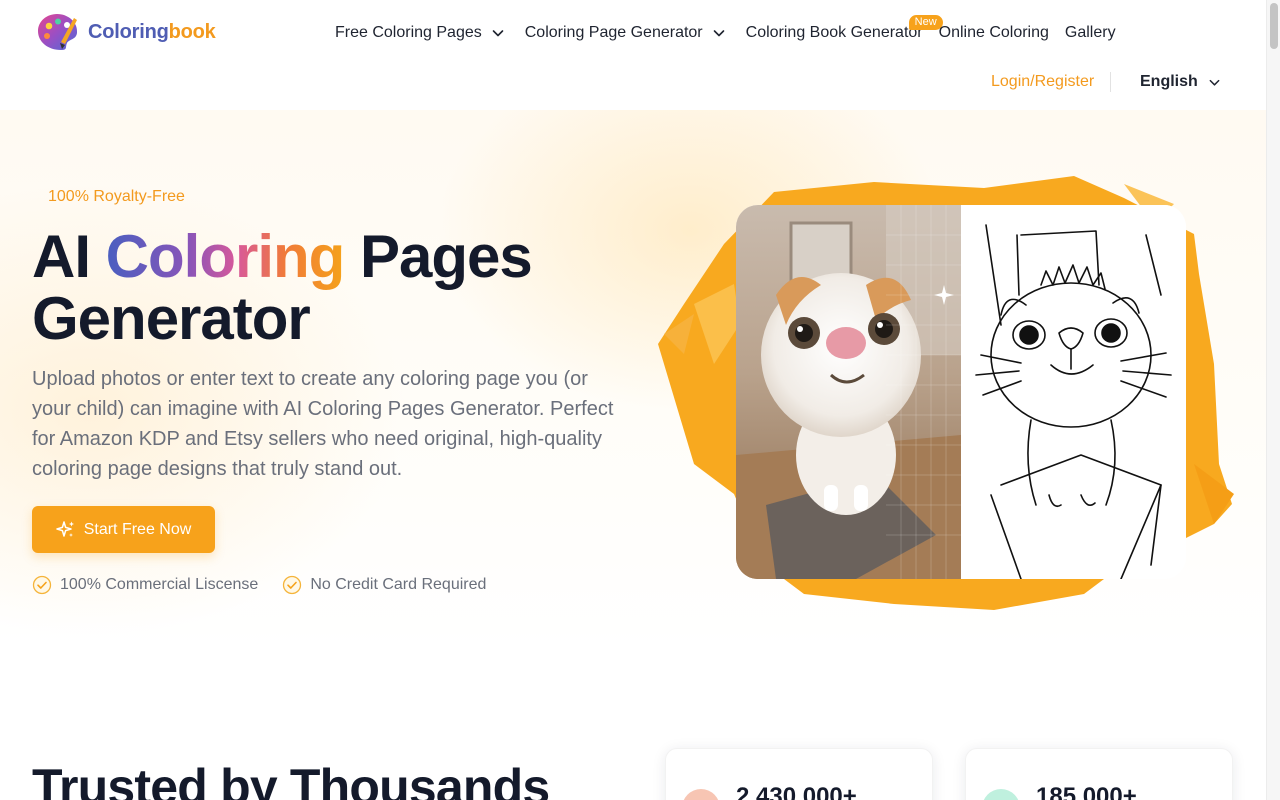 Image resolution: width=1280 pixels, height=800 pixels. Describe the element at coordinates (408, 32) in the screenshot. I see `nav-item-label: Free Coloring Pages` at that location.